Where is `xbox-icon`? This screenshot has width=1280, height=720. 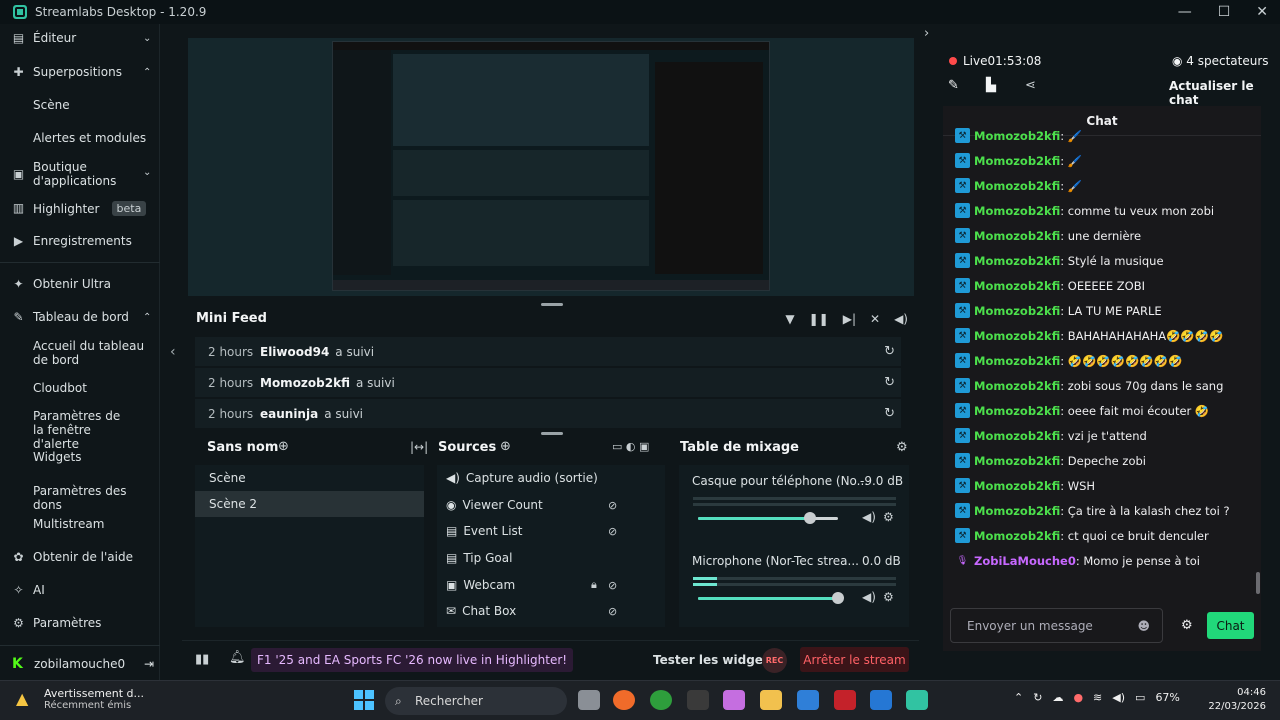
xbox-icon is located at coordinates (661, 700).